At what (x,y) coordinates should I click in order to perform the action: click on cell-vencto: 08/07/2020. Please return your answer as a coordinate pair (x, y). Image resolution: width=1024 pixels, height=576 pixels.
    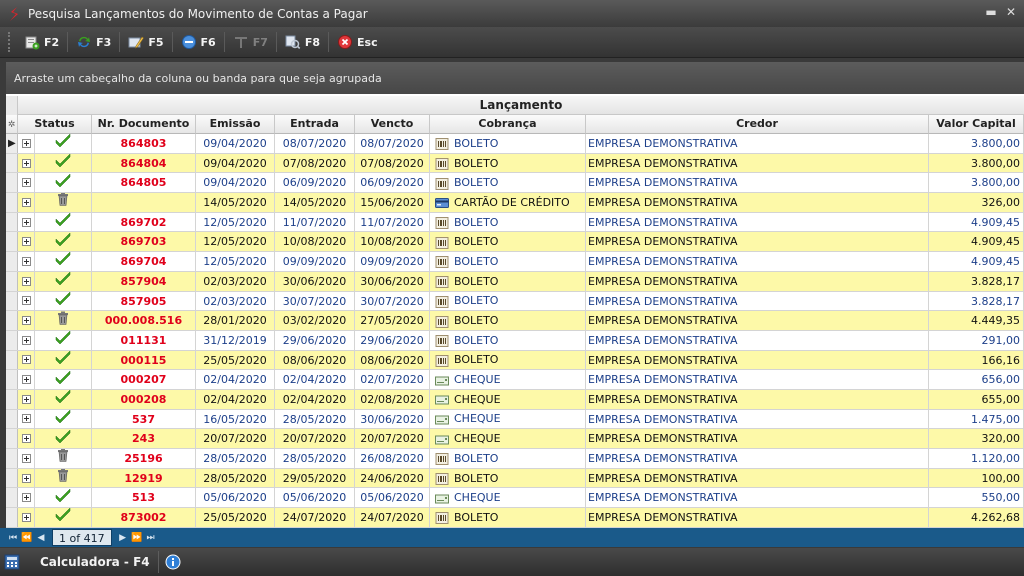
    Looking at the image, I should click on (392, 143).